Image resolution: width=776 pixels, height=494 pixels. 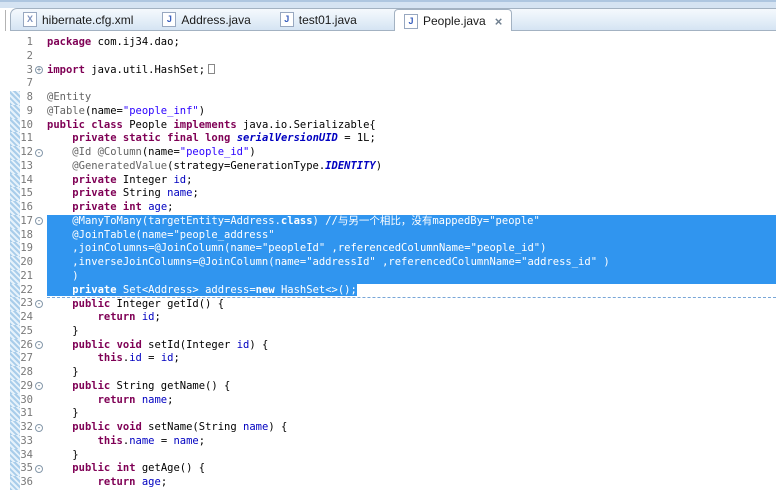 I want to click on code-line: 35- public int getAge() {, so click(x=388, y=469).